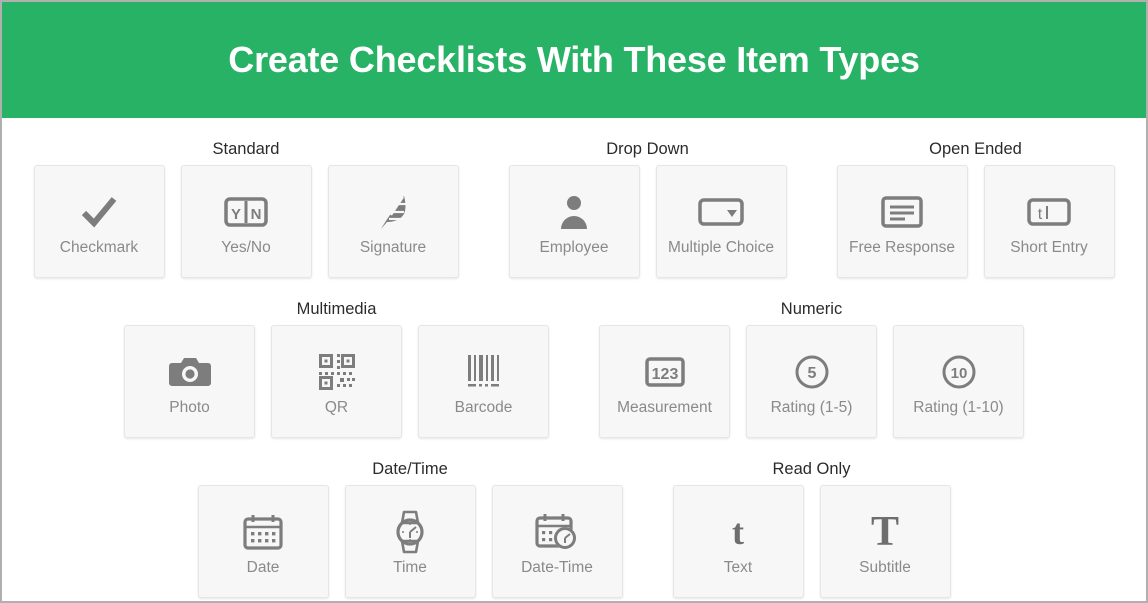 The image size is (1148, 603). What do you see at coordinates (236, 214) in the screenshot?
I see `svg-text: Y` at bounding box center [236, 214].